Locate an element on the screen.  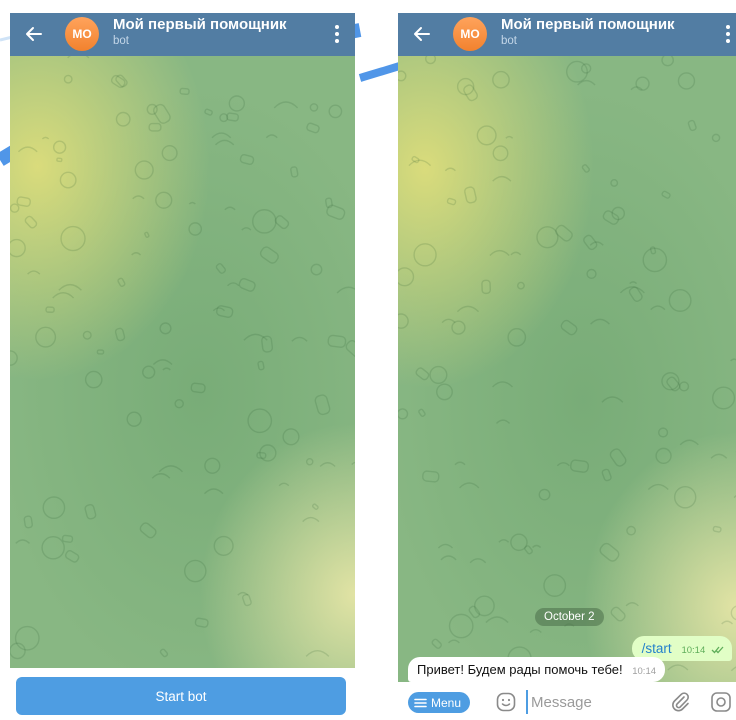
date-separator: October 2 is located at coordinates (569, 617).